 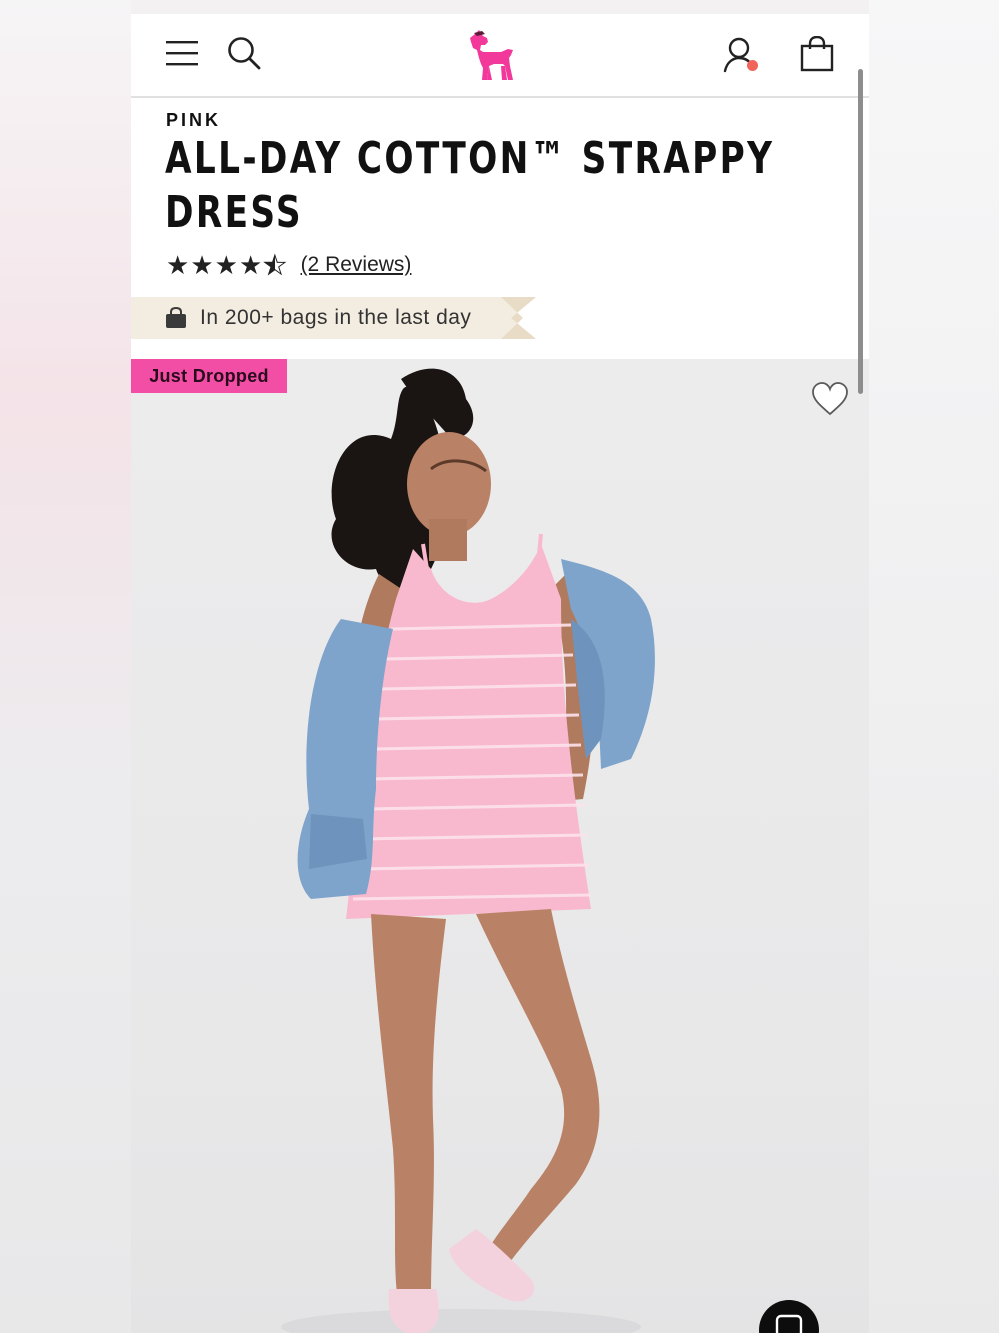 What do you see at coordinates (830, 399) in the screenshot?
I see `heart-outline-icon` at bounding box center [830, 399].